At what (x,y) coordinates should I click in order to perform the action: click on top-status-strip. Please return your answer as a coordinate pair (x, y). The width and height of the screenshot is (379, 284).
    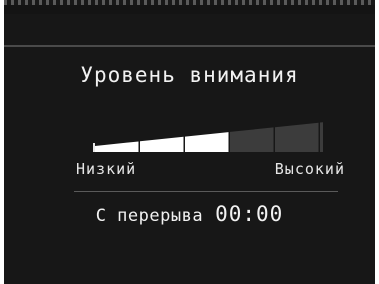
    Looking at the image, I should click on (189, 7).